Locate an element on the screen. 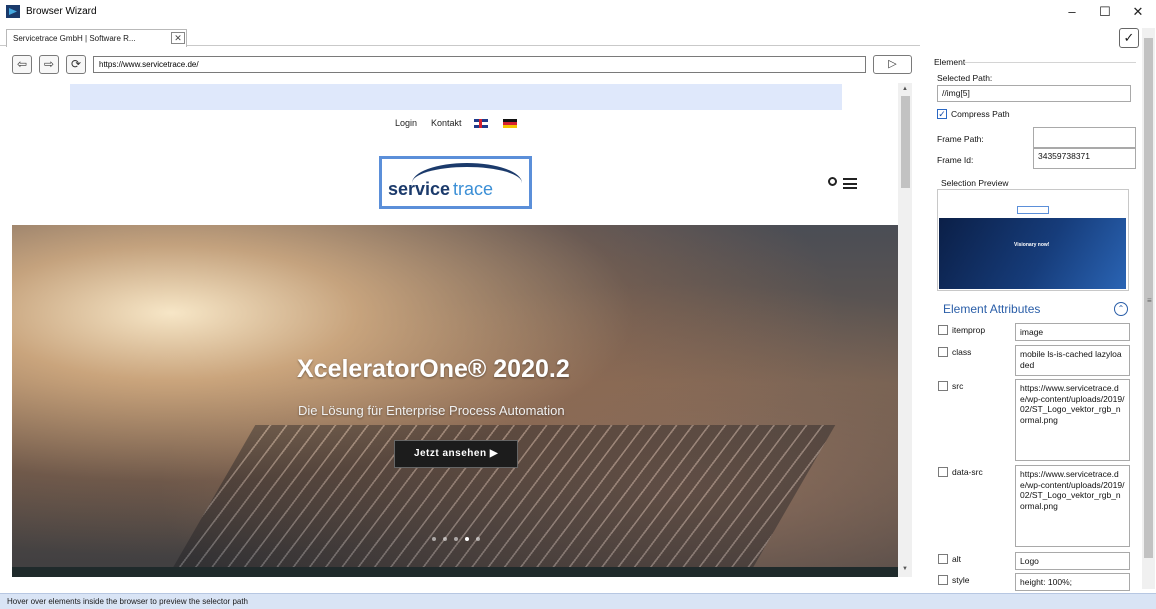 The image size is (1156, 609). attr-value: Logo is located at coordinates (1072, 561).